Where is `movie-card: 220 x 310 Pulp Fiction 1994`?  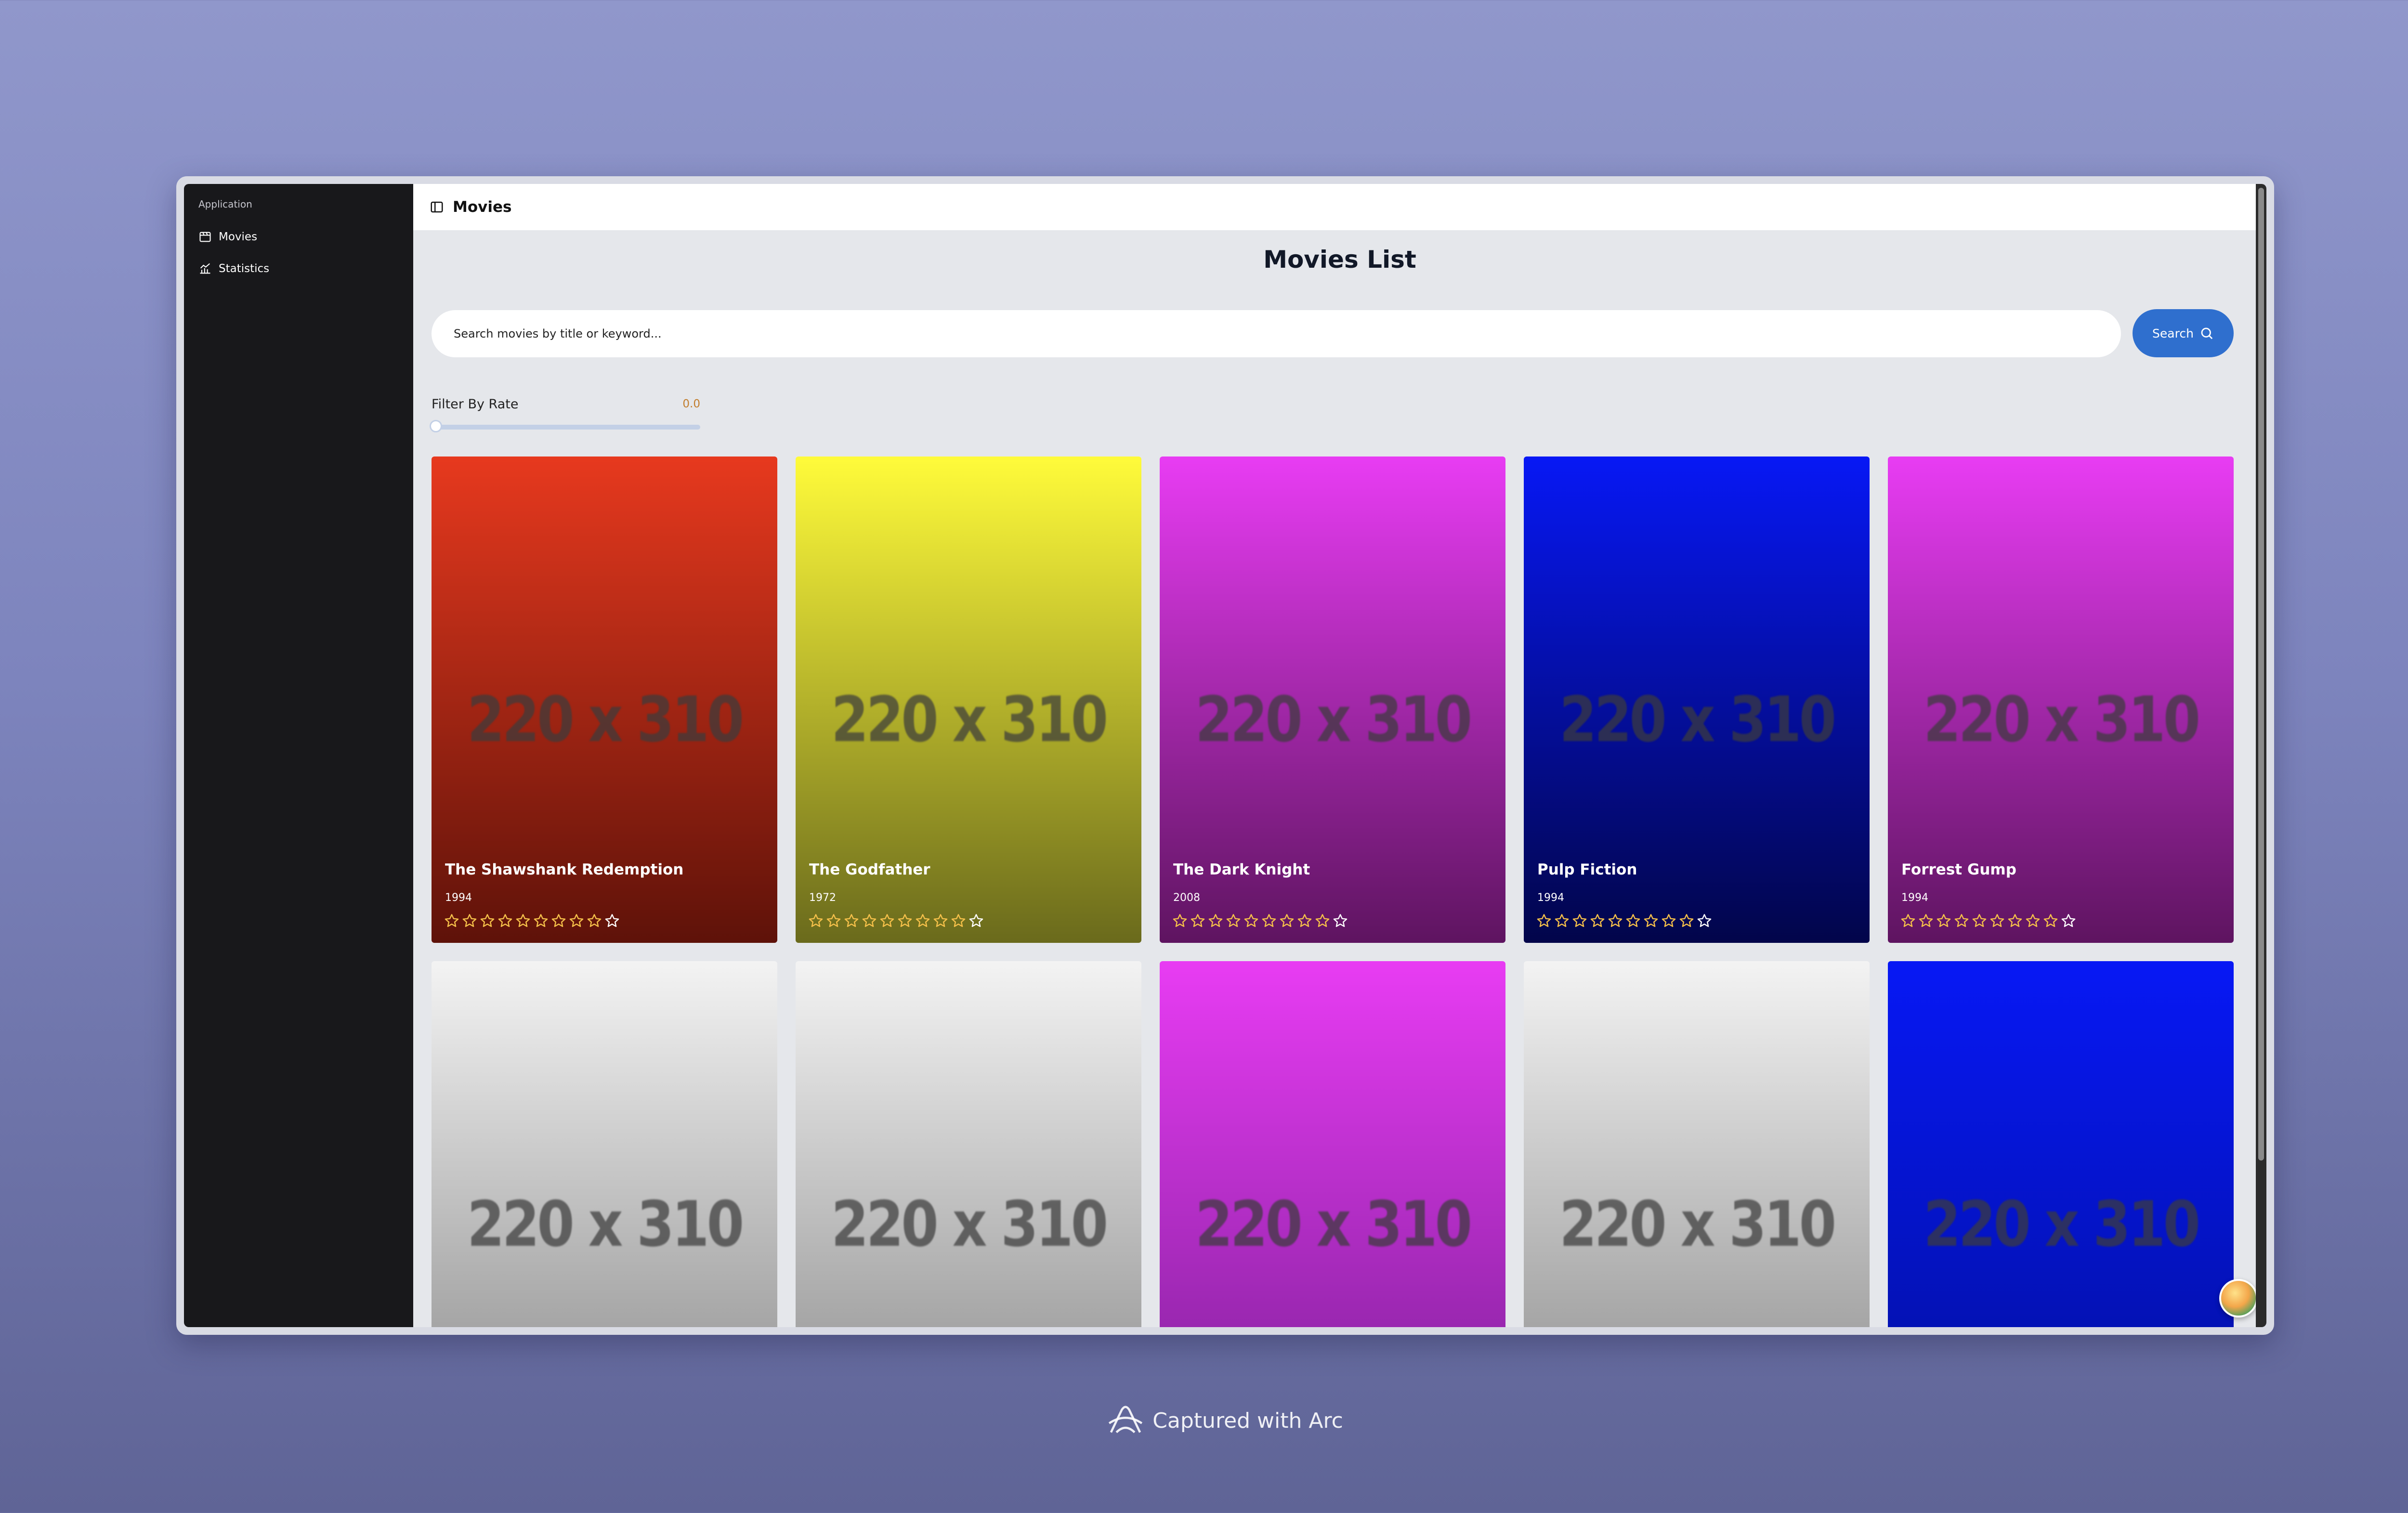
movie-card: 220 x 310 Pulp Fiction 1994 is located at coordinates (1697, 700).